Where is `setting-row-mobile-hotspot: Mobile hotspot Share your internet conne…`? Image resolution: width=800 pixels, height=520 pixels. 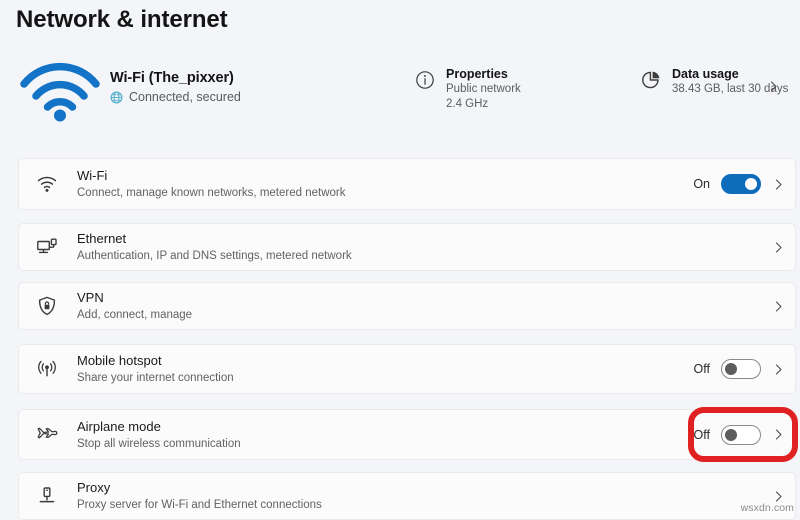
setting-row-mobile-hotspot: Mobile hotspot Share your internet conne… is located at coordinates (407, 369).